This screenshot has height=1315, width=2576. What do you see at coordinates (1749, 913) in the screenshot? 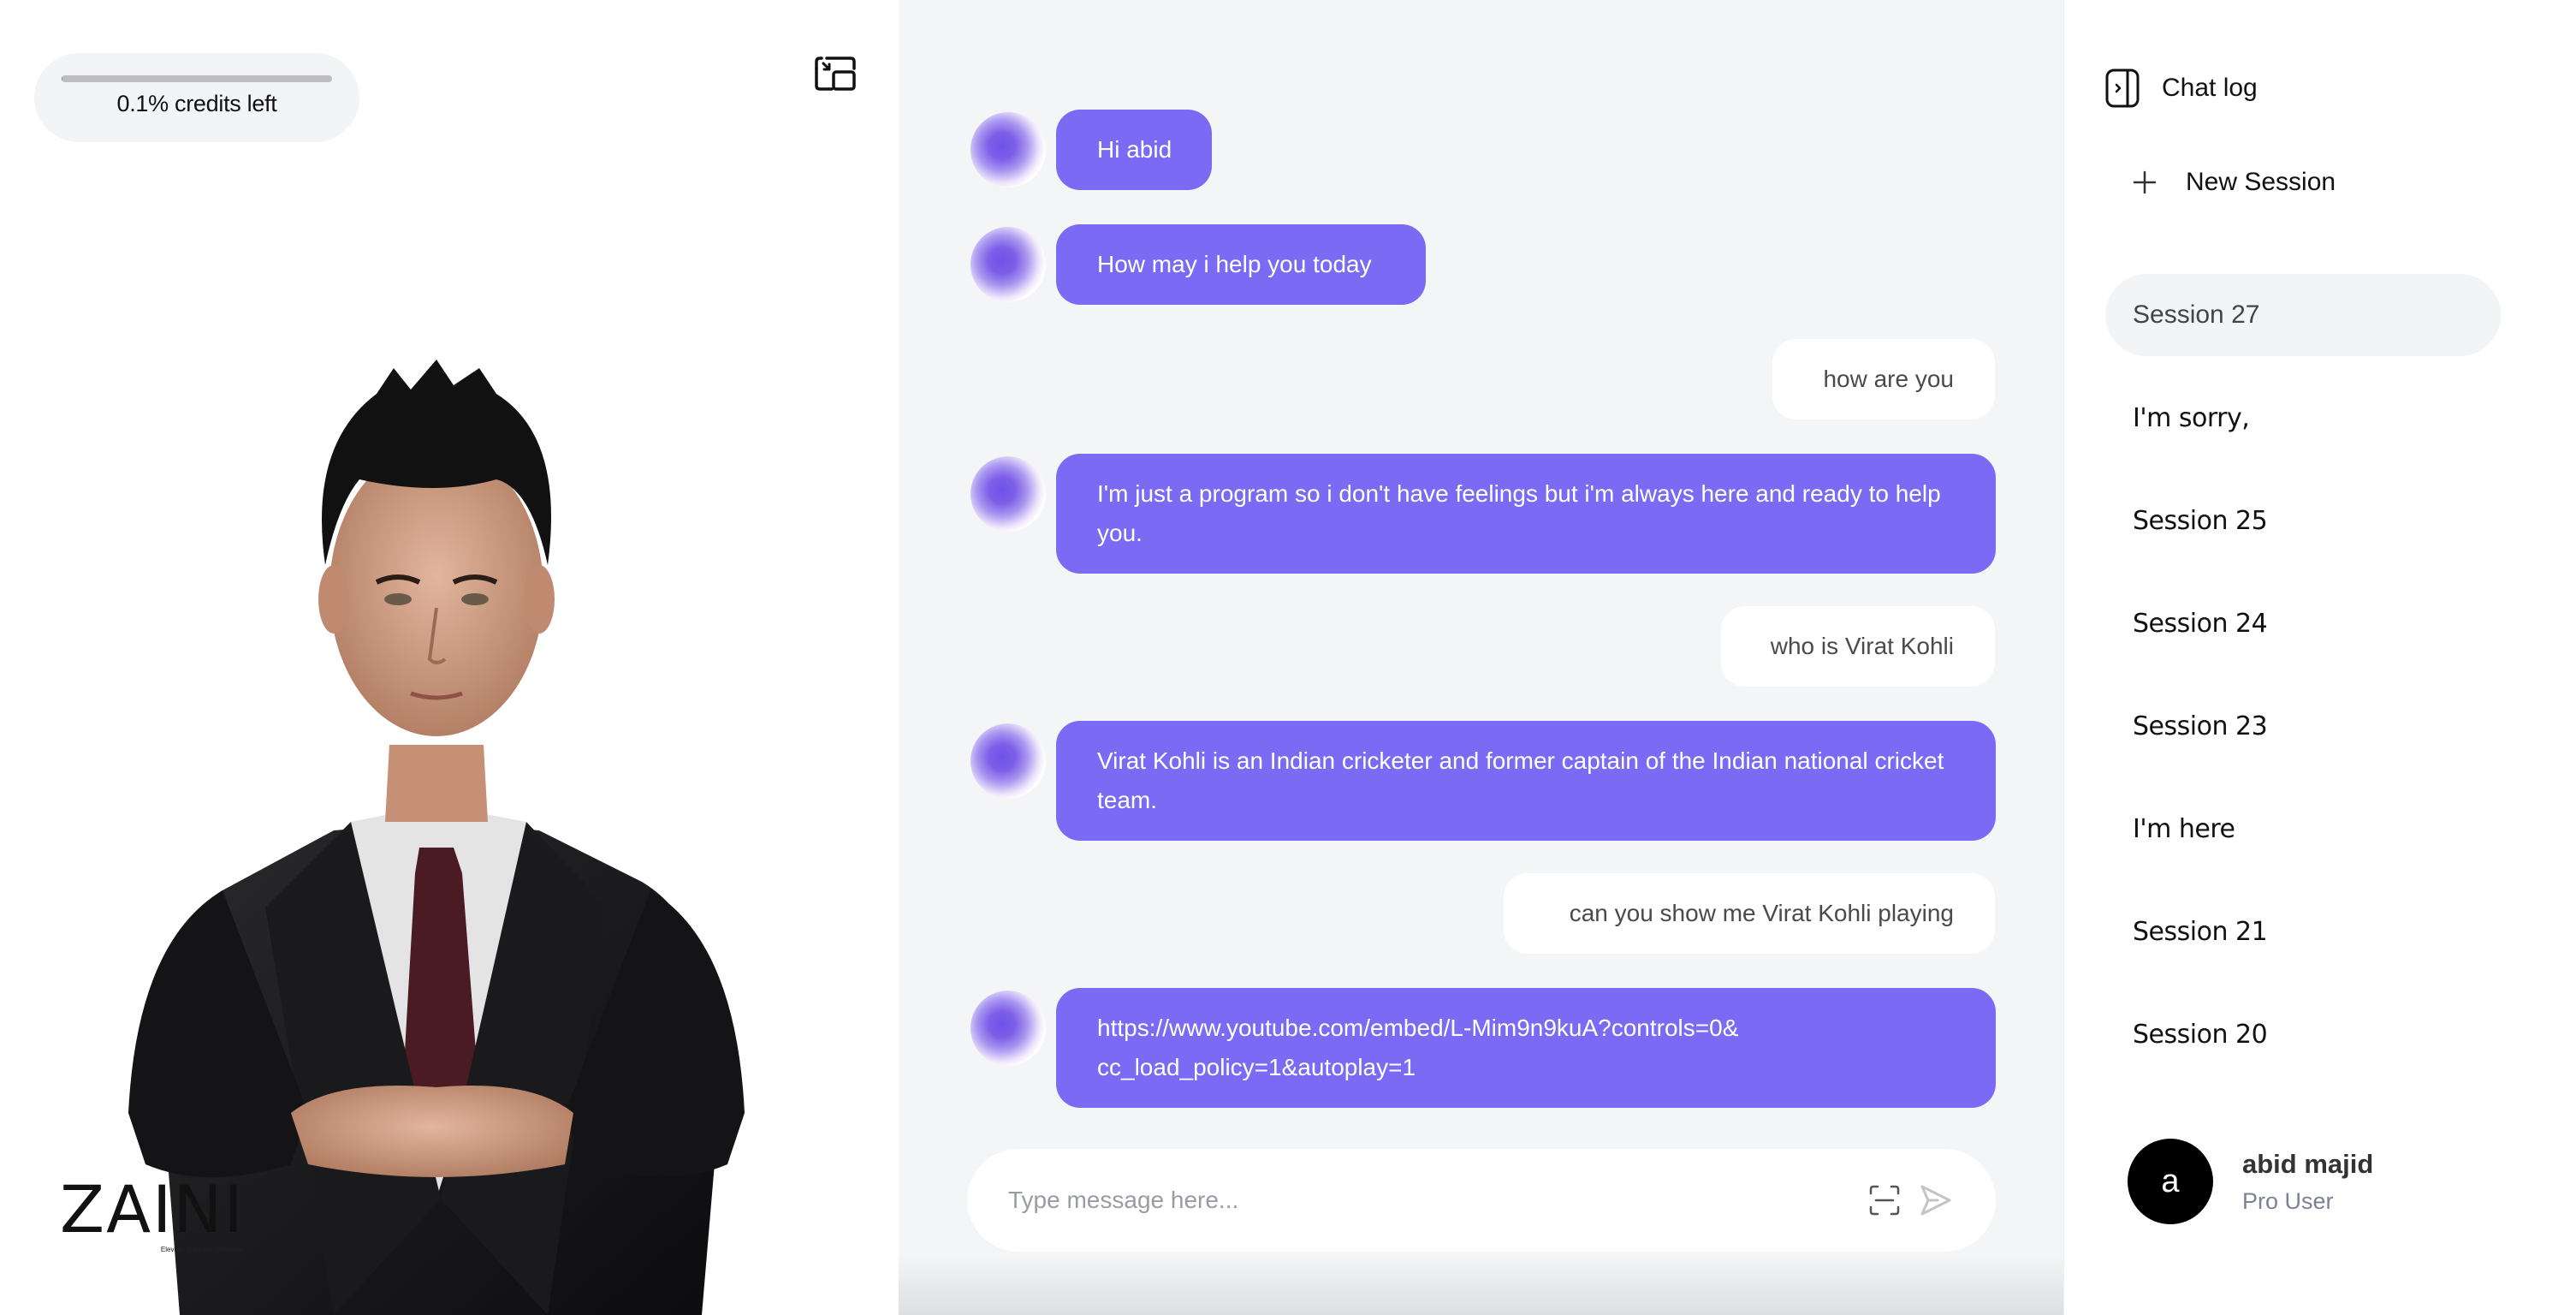
I see `user-message: can you show me Virat Kohli playing` at bounding box center [1749, 913].